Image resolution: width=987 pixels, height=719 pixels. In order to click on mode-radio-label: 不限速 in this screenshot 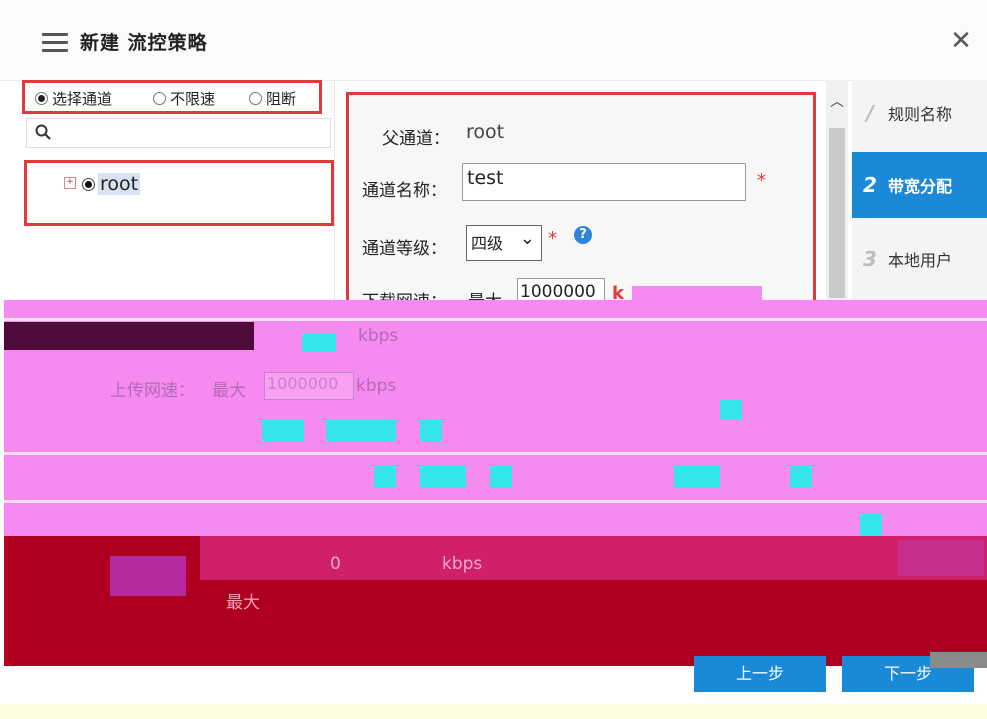, I will do `click(193, 99)`.